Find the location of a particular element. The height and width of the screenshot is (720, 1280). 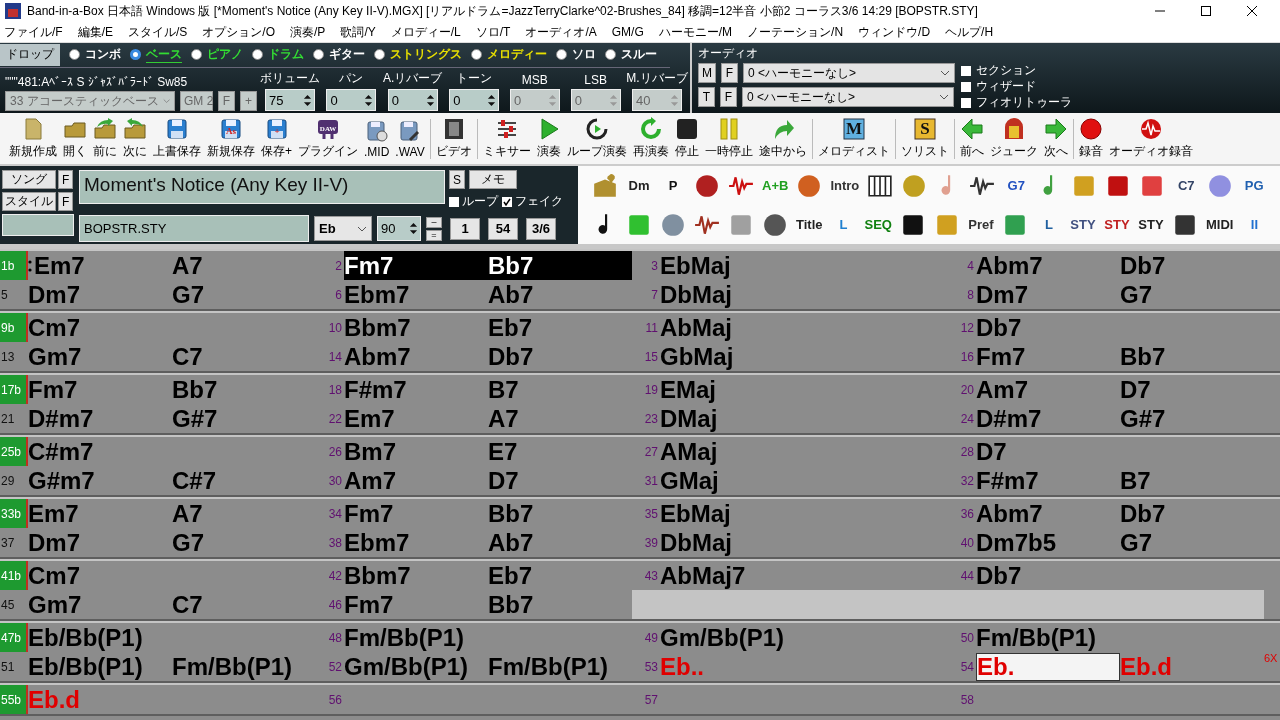

spin-field: 75 is located at coordinates (290, 100).